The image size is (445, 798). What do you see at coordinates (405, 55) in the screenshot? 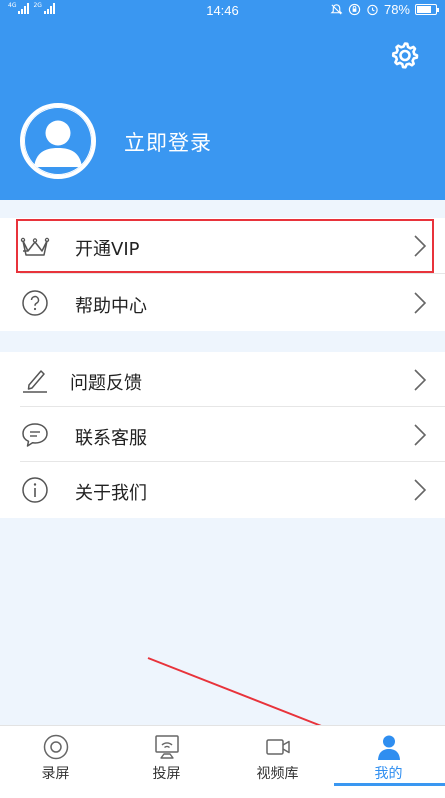
I see `settings-gear-icon` at bounding box center [405, 55].